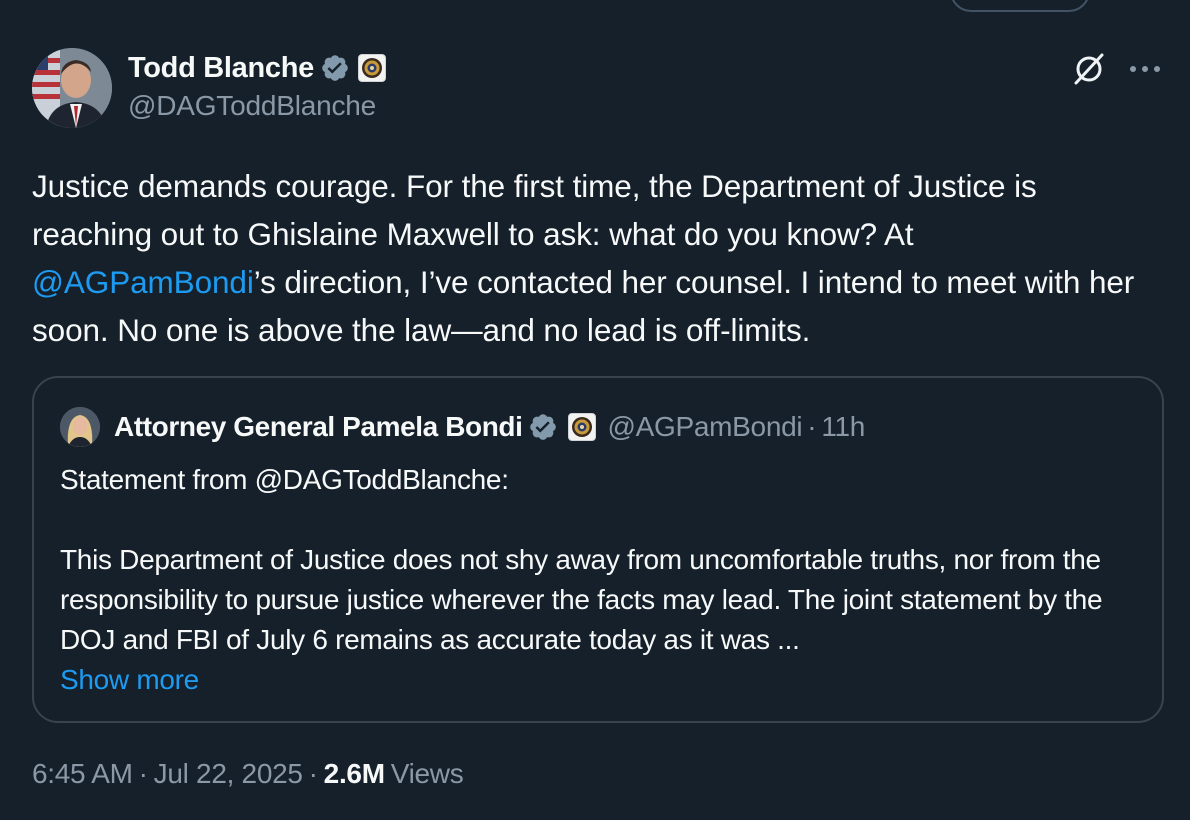  What do you see at coordinates (705, 427) in the screenshot?
I see `quoted-handle: @AGPamBondi` at bounding box center [705, 427].